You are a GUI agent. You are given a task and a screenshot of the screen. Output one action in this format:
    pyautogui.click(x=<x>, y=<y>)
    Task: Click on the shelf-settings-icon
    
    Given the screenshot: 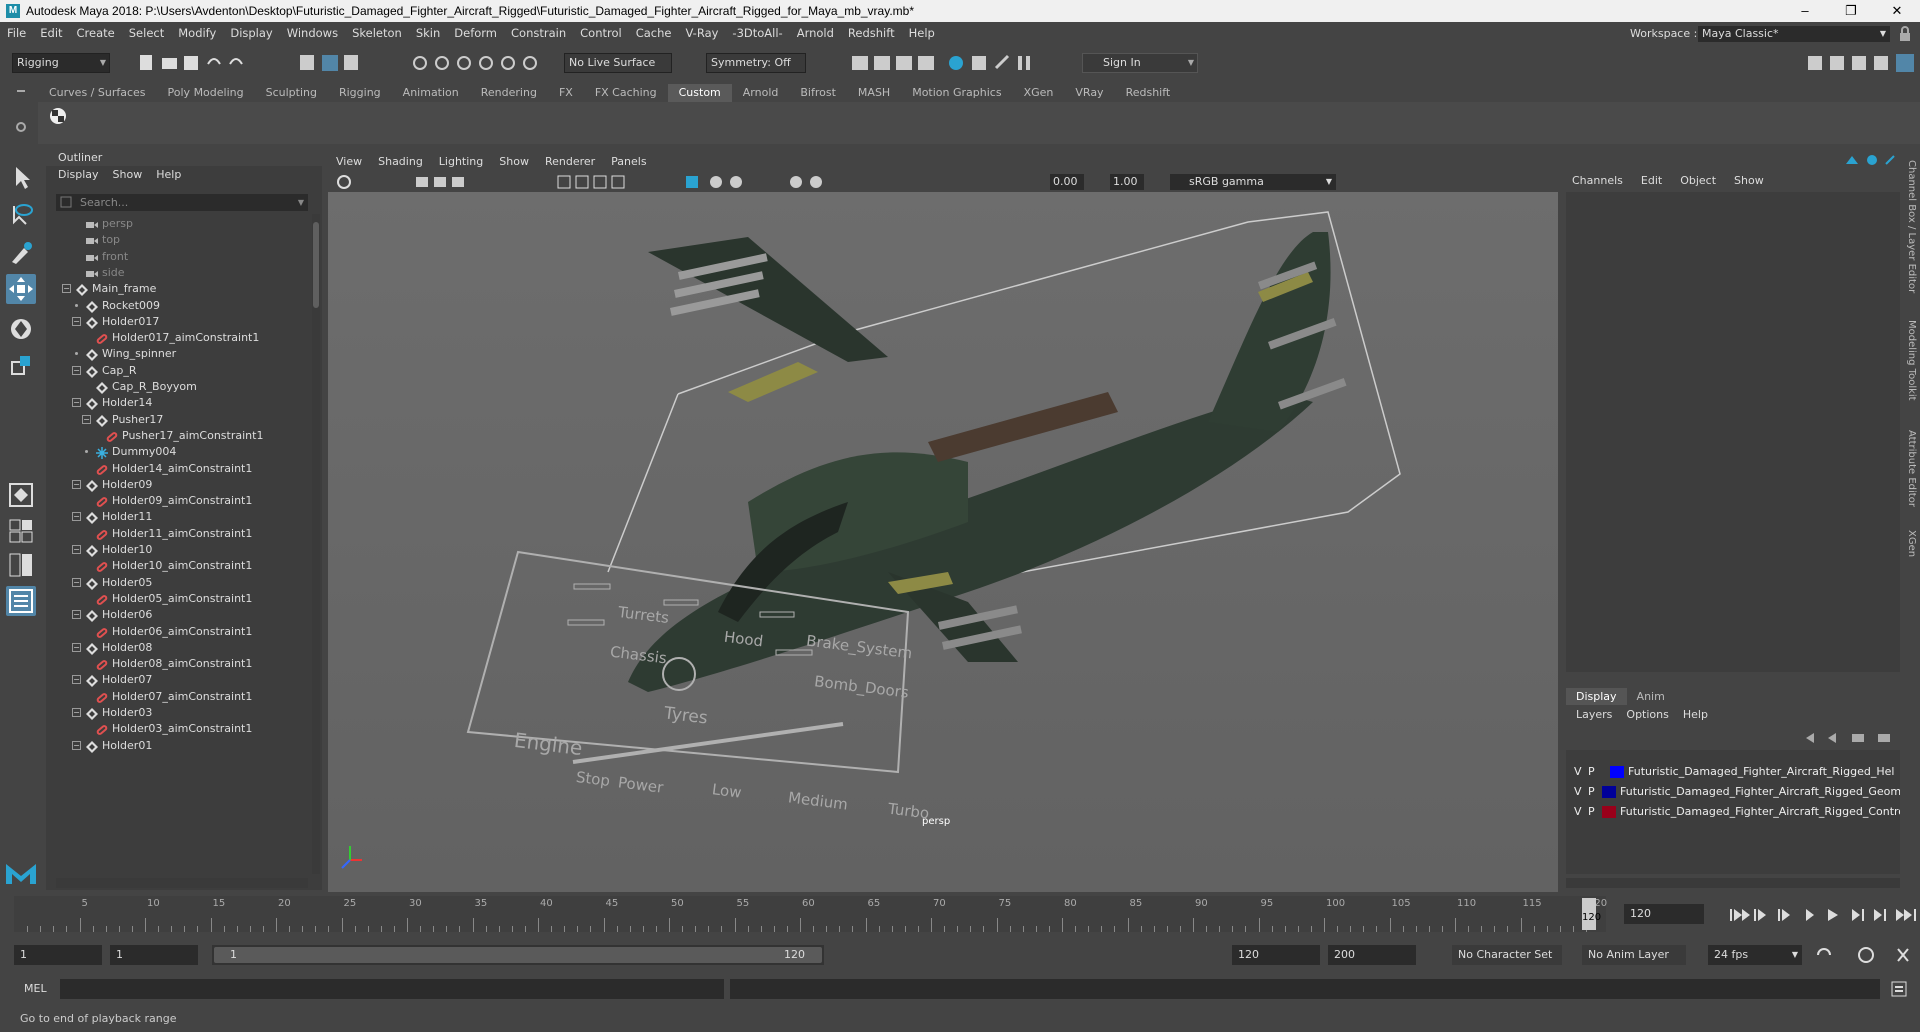 What is the action you would take?
    pyautogui.click(x=21, y=127)
    